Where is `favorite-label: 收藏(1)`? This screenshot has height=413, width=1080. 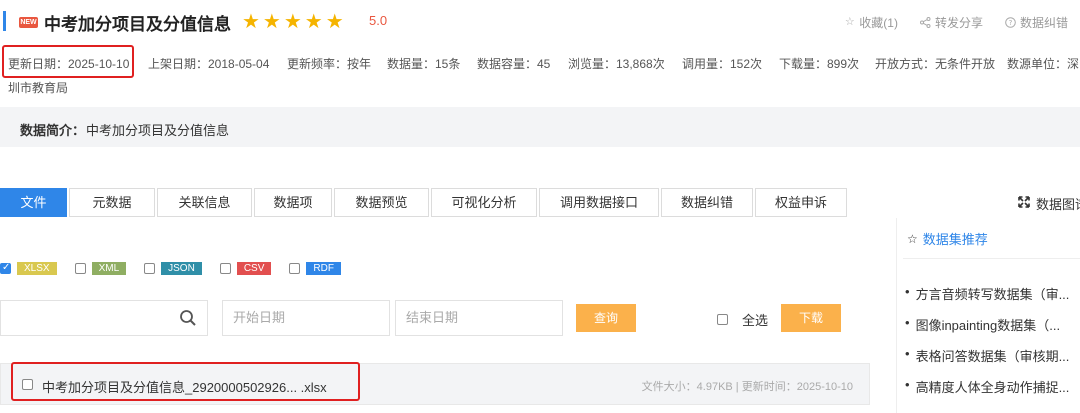 favorite-label: 收藏(1) is located at coordinates (878, 23).